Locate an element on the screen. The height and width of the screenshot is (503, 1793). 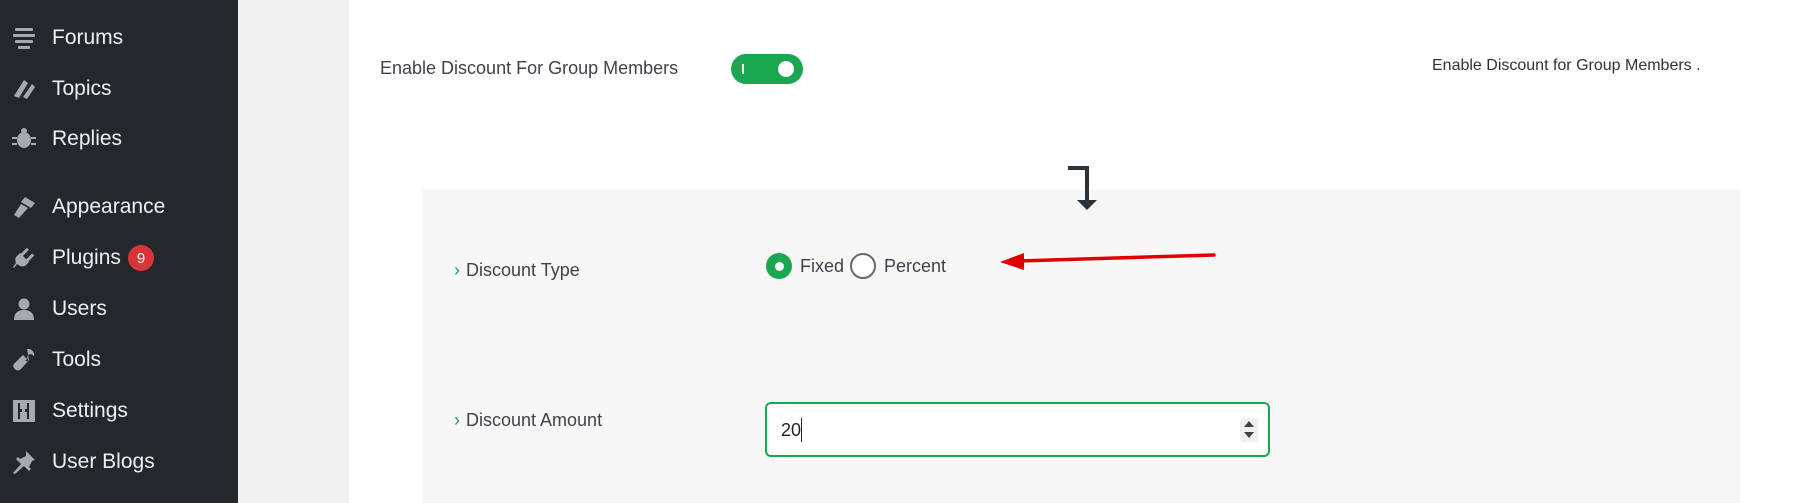
radio-percent-label: Percent is located at coordinates (915, 266).